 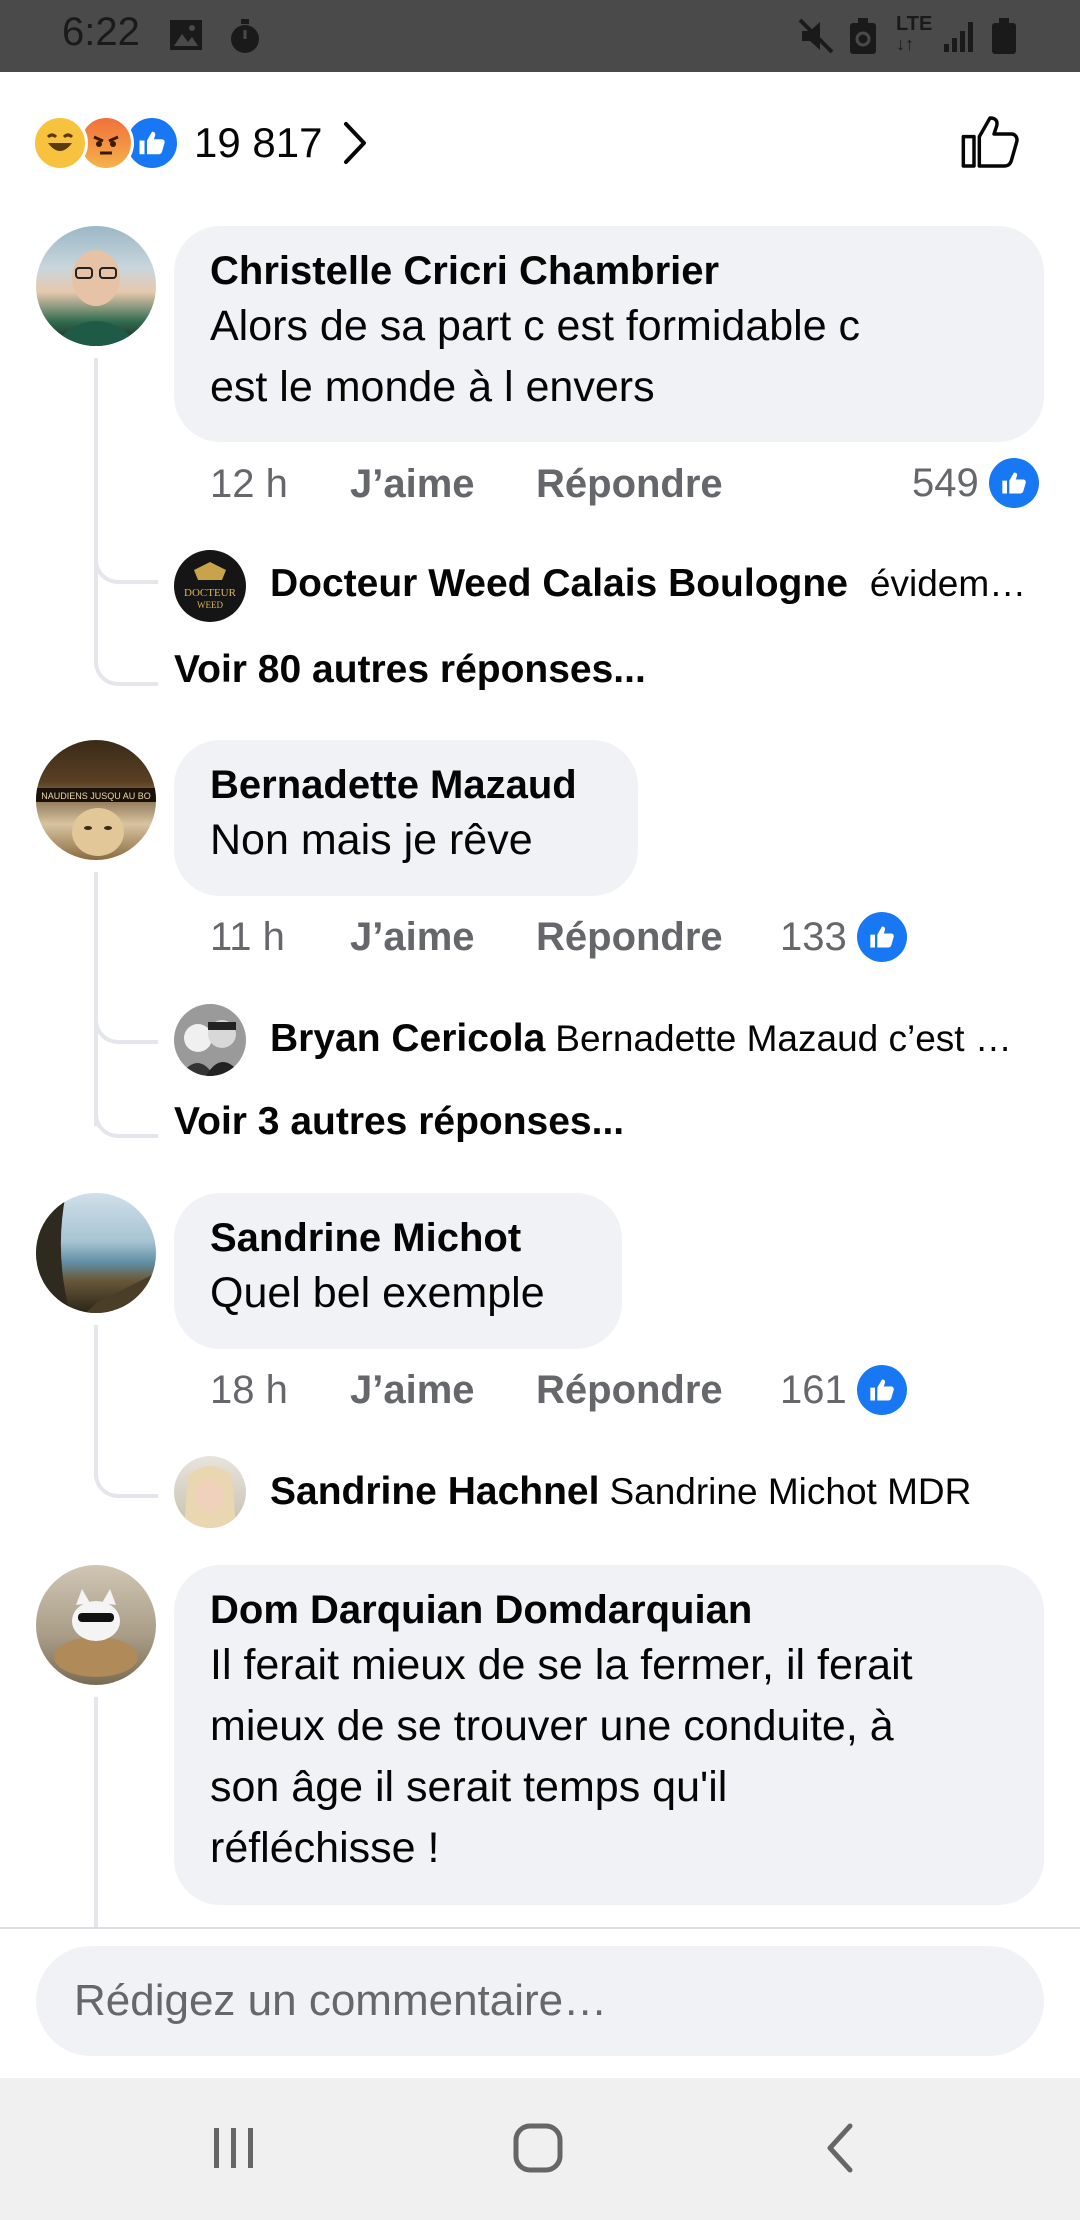 I want to click on reply-preview: Sandrine Hachnel Sandrine Michot MDR, so click(x=650, y=1492).